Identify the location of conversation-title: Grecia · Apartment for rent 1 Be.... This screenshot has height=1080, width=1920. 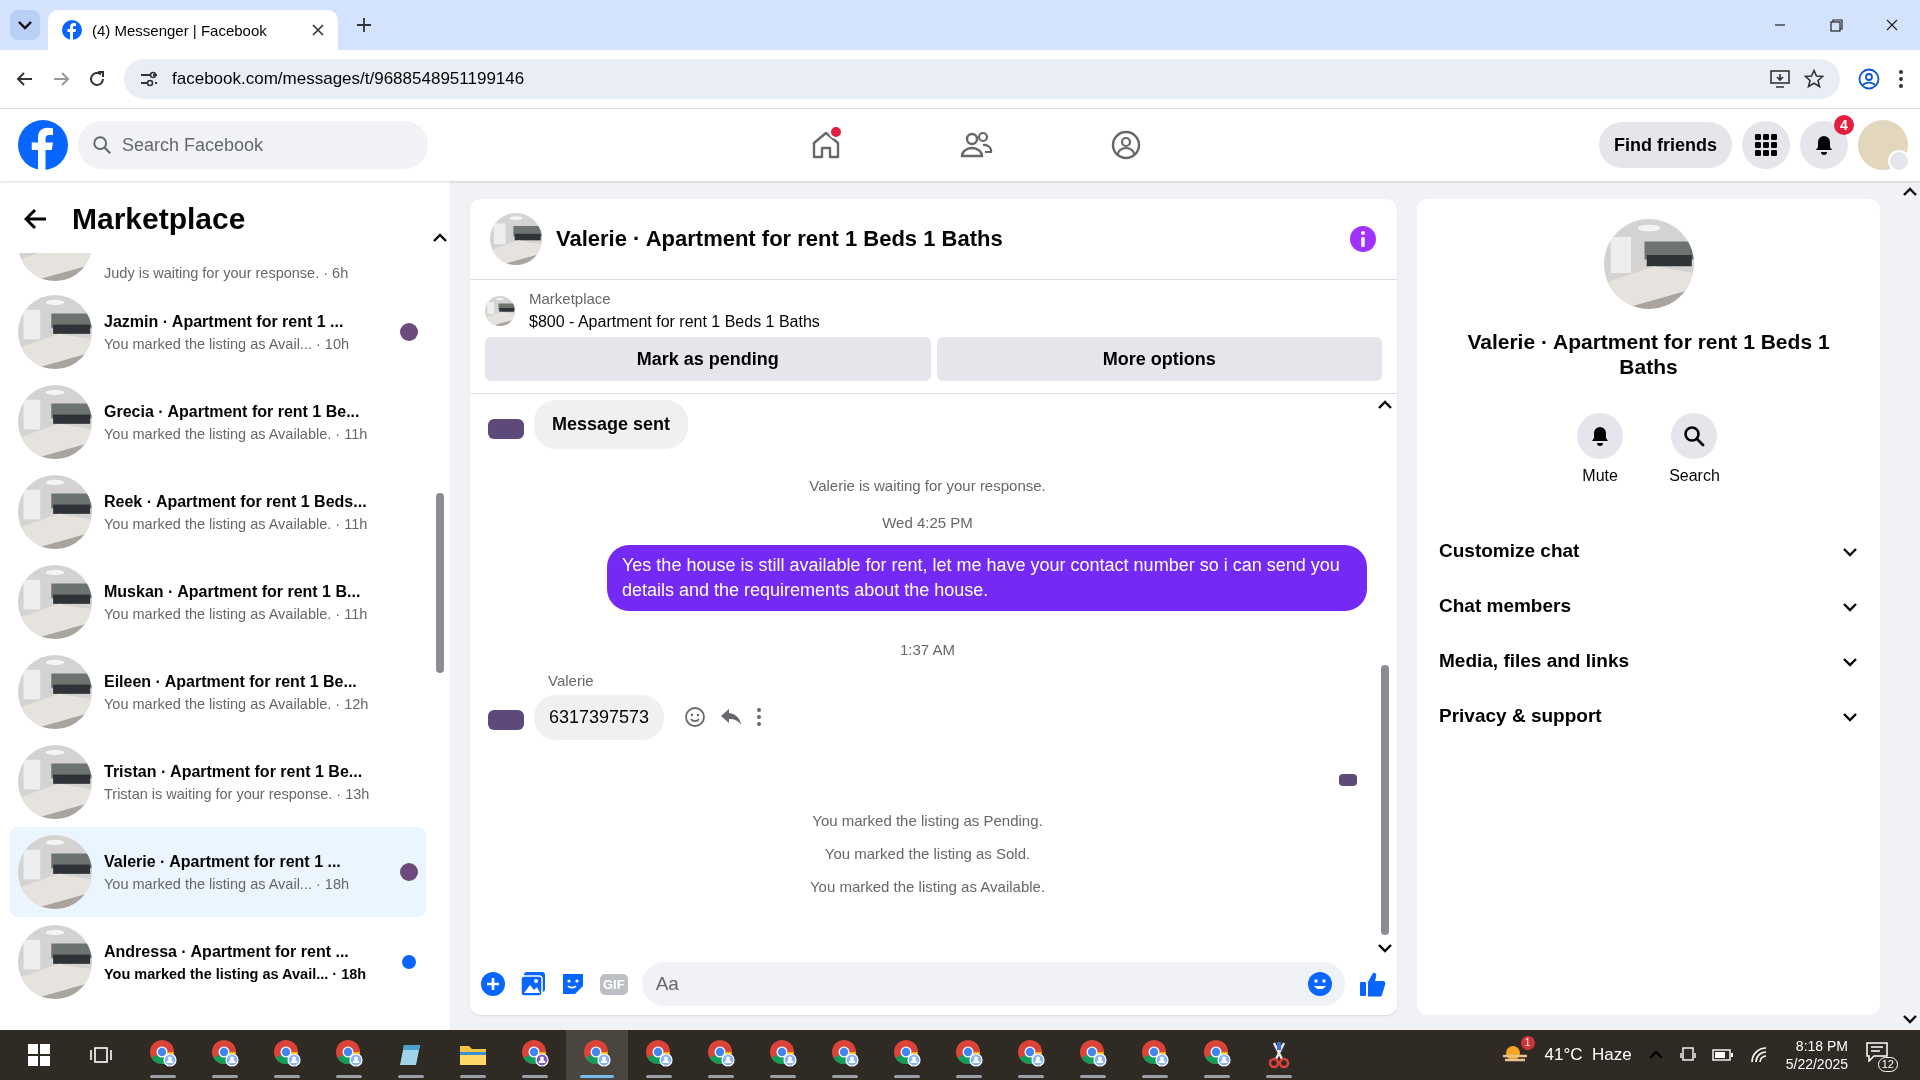
(232, 411).